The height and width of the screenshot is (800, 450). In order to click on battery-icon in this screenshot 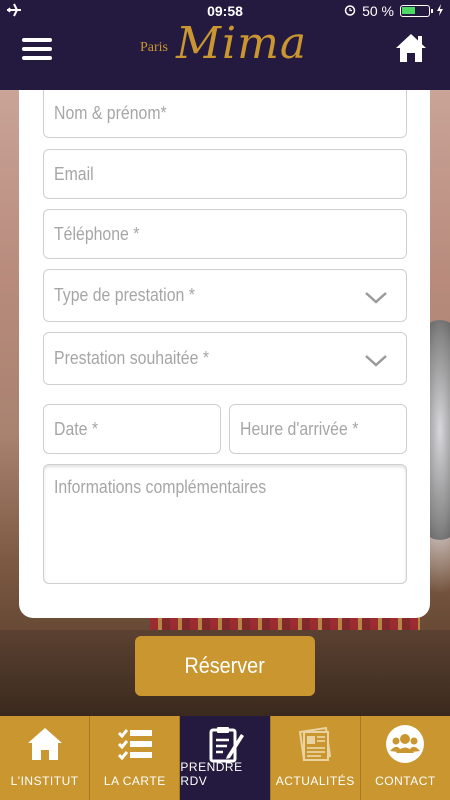, I will do `click(416, 11)`.